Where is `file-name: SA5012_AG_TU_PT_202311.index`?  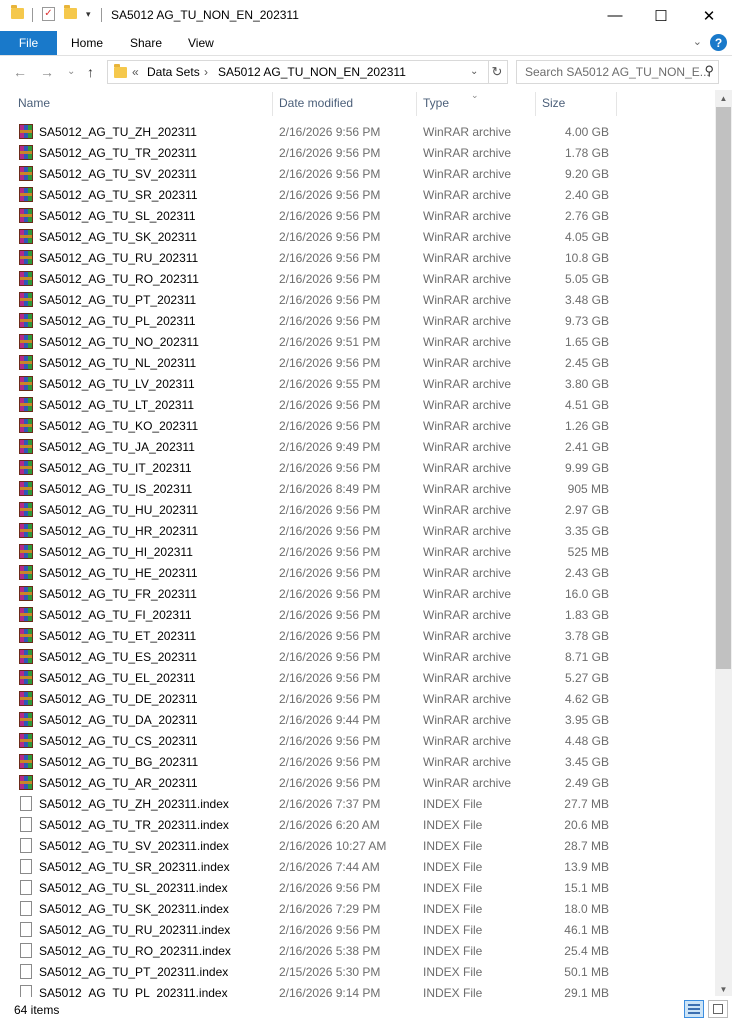
file-name: SA5012_AG_TU_PT_202311.index is located at coordinates (134, 972).